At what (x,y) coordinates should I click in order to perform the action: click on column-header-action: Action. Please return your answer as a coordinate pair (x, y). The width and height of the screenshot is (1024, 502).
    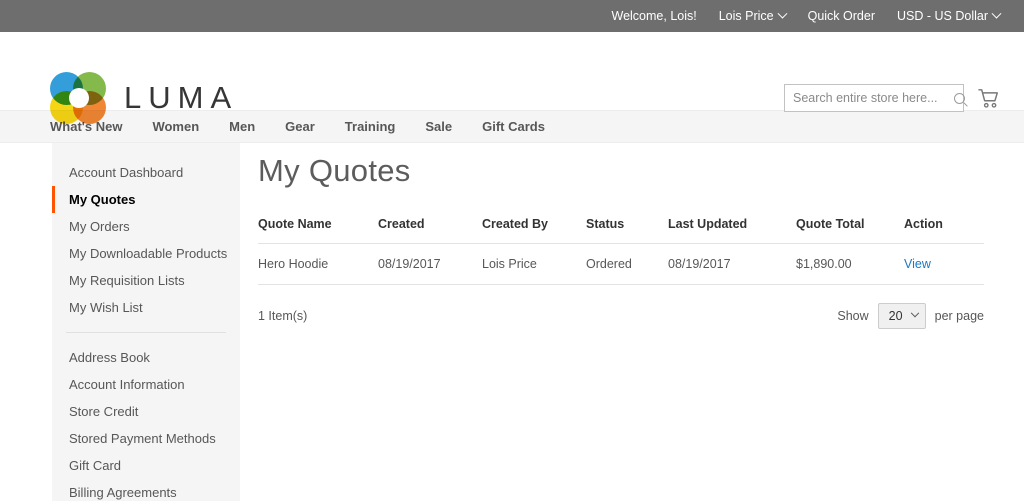
    Looking at the image, I should click on (944, 230).